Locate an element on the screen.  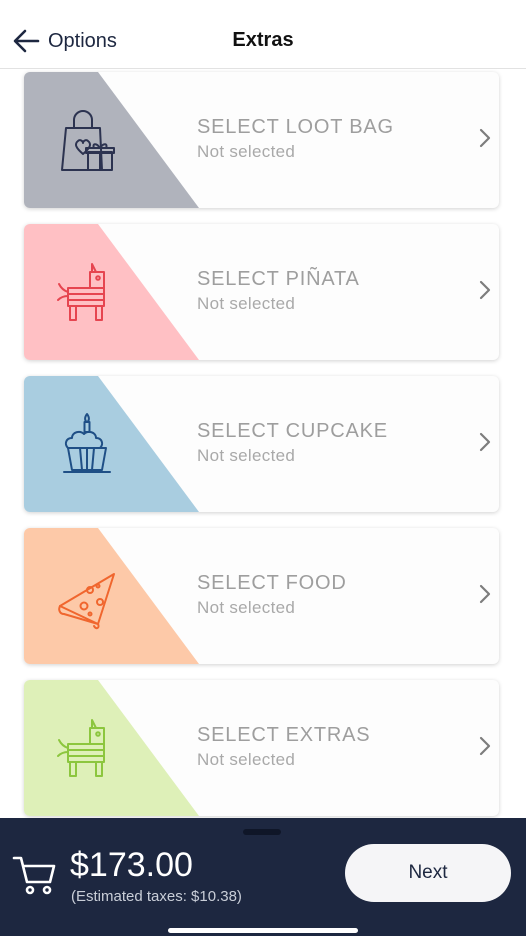
checkout-footer: $173.00 (Estimated taxes: $10.38) Next is located at coordinates (263, 877).